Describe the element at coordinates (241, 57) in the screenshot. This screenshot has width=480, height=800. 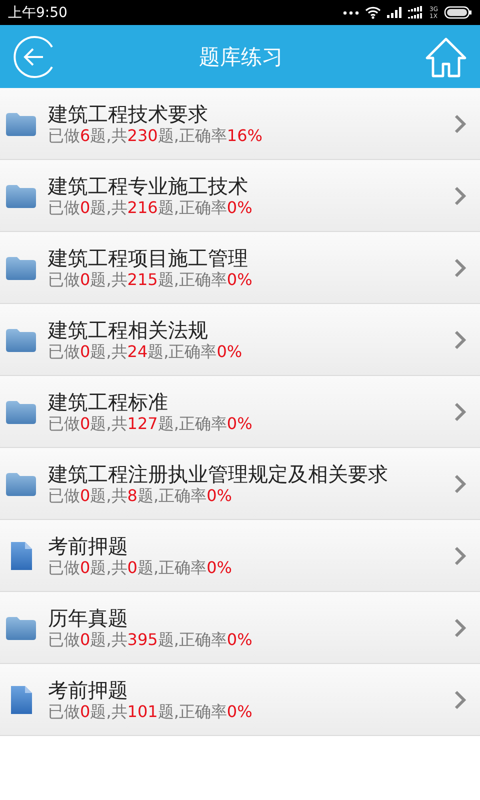
I see `page-title: 题库练习` at that location.